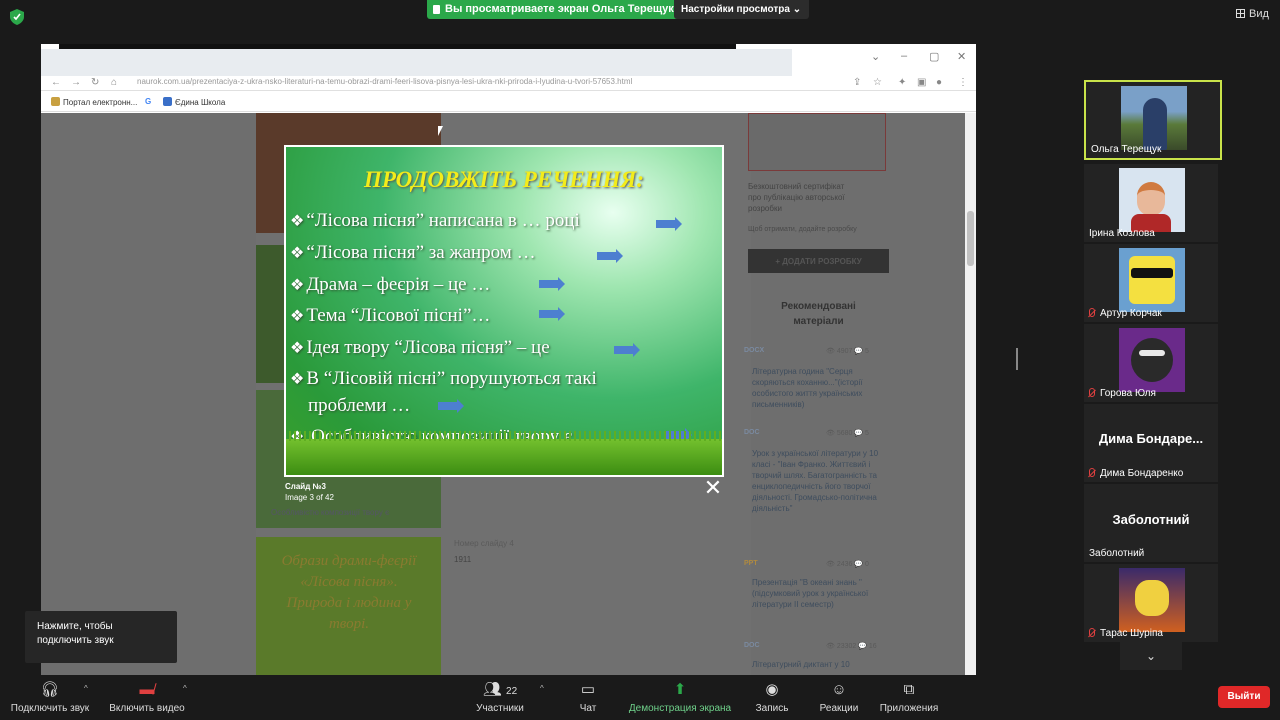 This screenshot has height=720, width=1280. I want to click on apps-button: ⧉ Приложения, so click(909, 697).